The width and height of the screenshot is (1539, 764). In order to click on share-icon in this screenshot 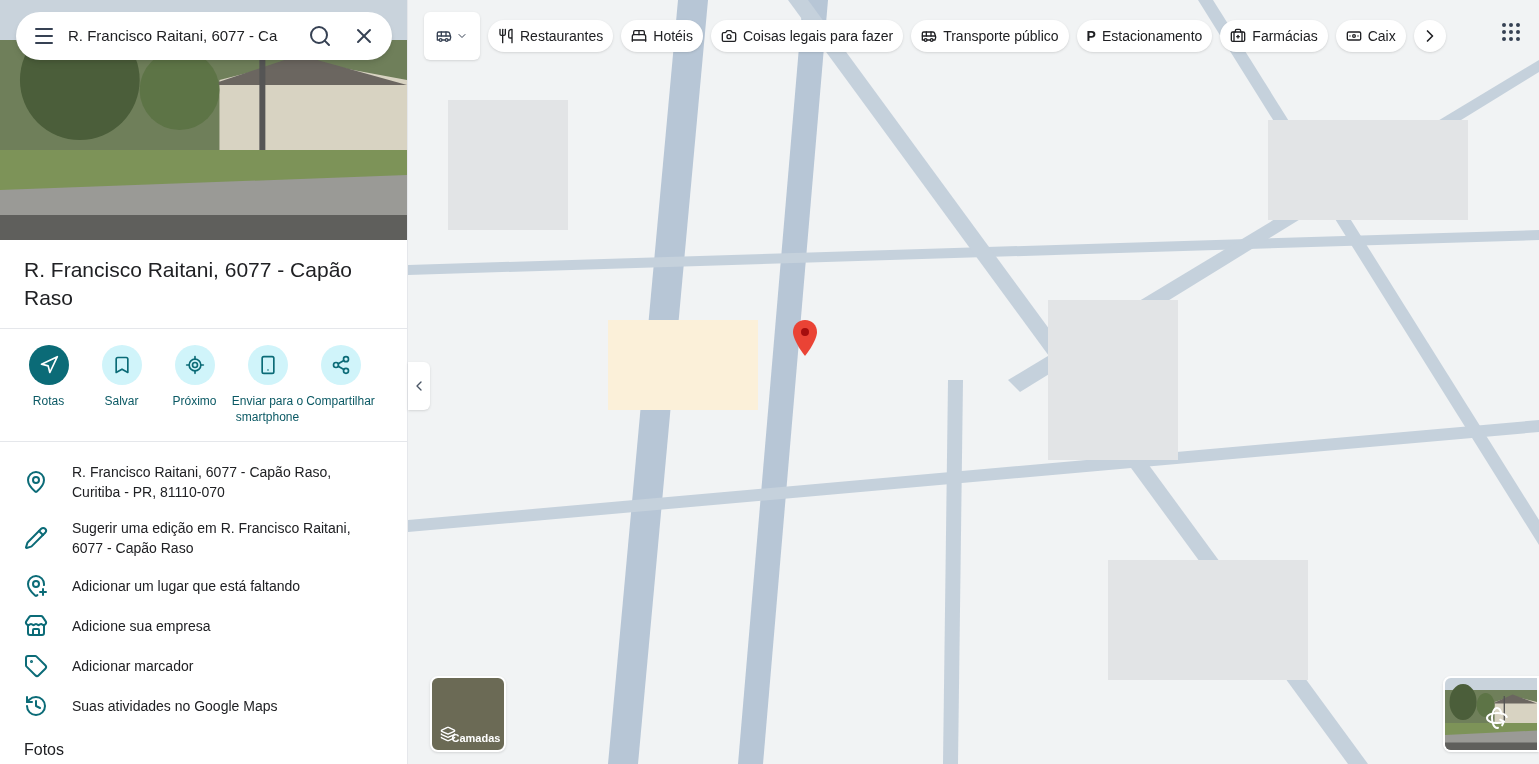, I will do `click(340, 365)`.